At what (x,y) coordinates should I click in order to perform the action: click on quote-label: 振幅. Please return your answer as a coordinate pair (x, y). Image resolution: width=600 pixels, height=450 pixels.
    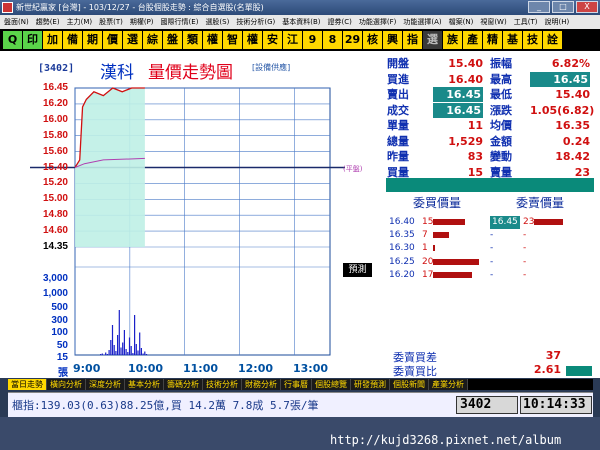
    Looking at the image, I should click on (501, 63).